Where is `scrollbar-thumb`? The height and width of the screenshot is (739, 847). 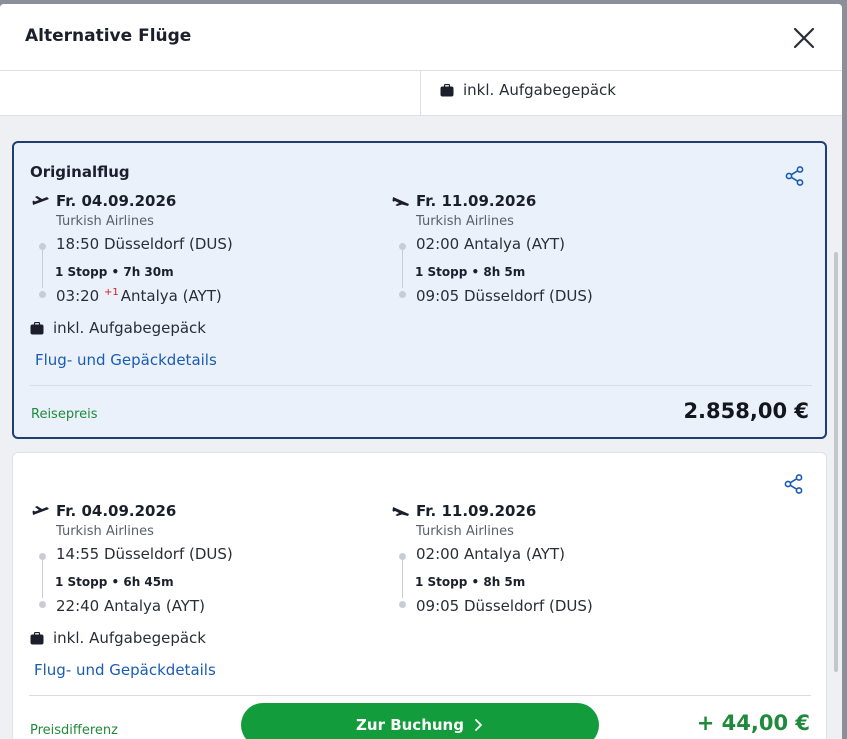
scrollbar-thumb is located at coordinates (836, 462).